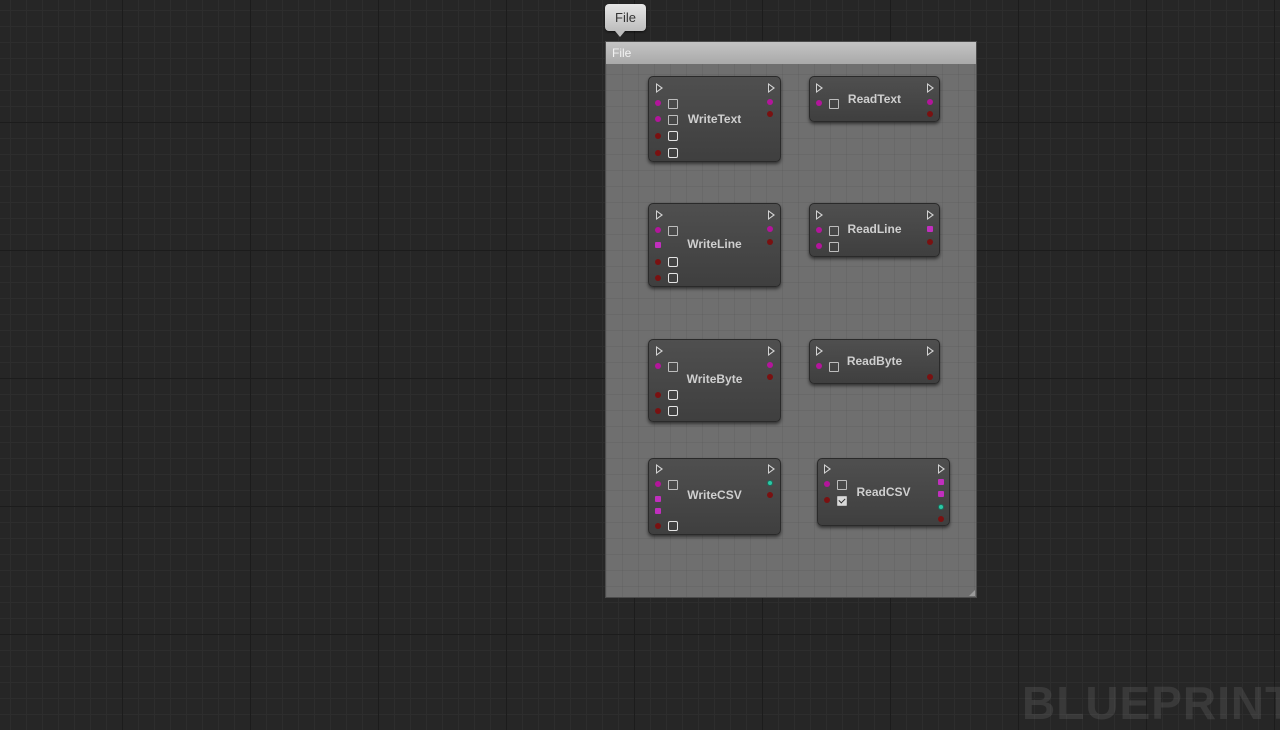 This screenshot has height=730, width=1280. I want to click on node-write-byte: WriteByte, so click(714, 380).